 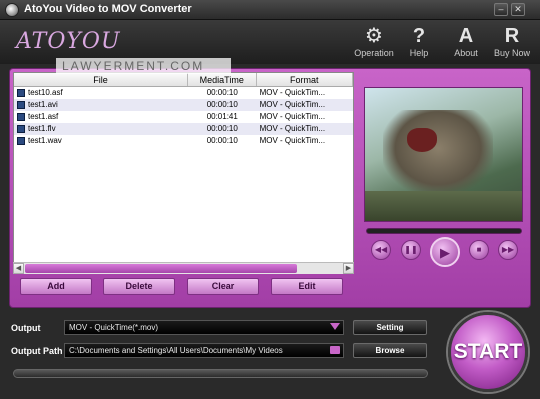 What do you see at coordinates (18, 268) in the screenshot?
I see `scroll-left-icon: ◀` at bounding box center [18, 268].